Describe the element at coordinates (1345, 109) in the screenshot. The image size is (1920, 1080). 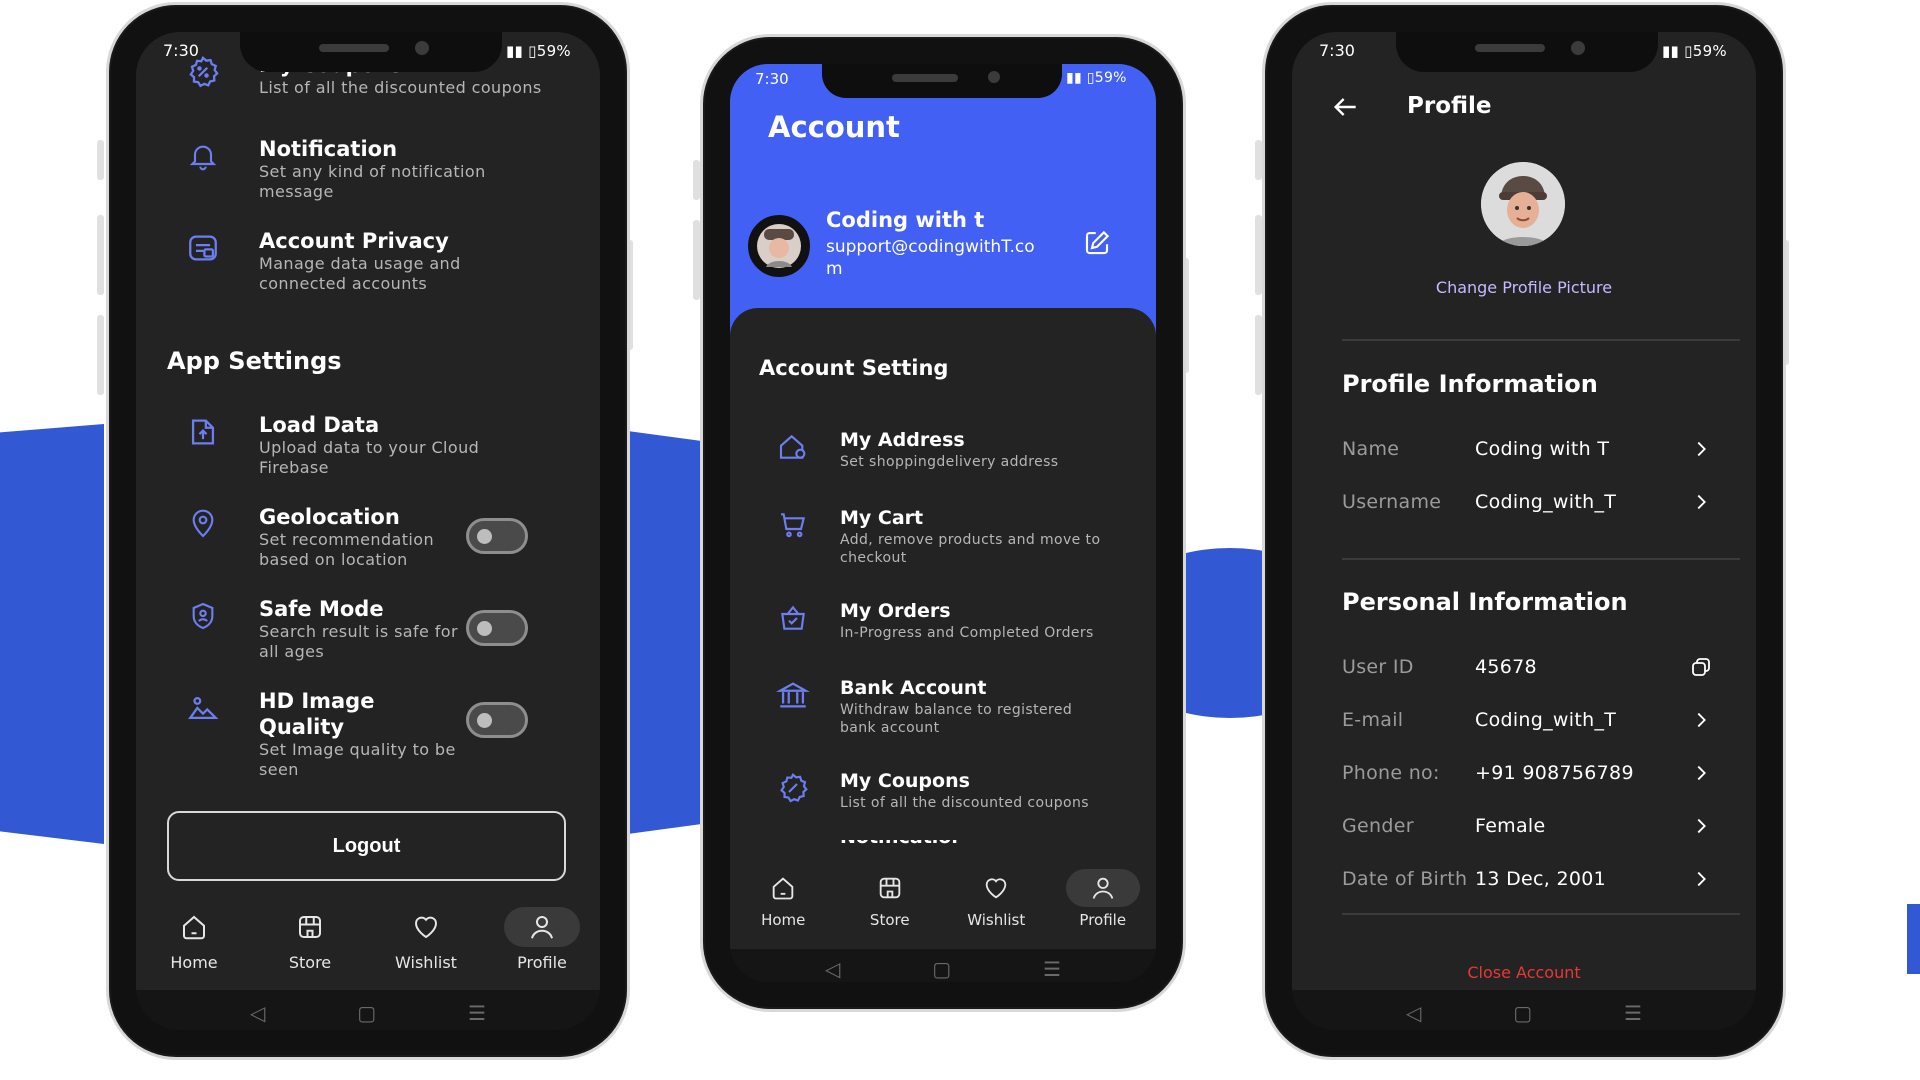
I see `back-arrow-icon` at that location.